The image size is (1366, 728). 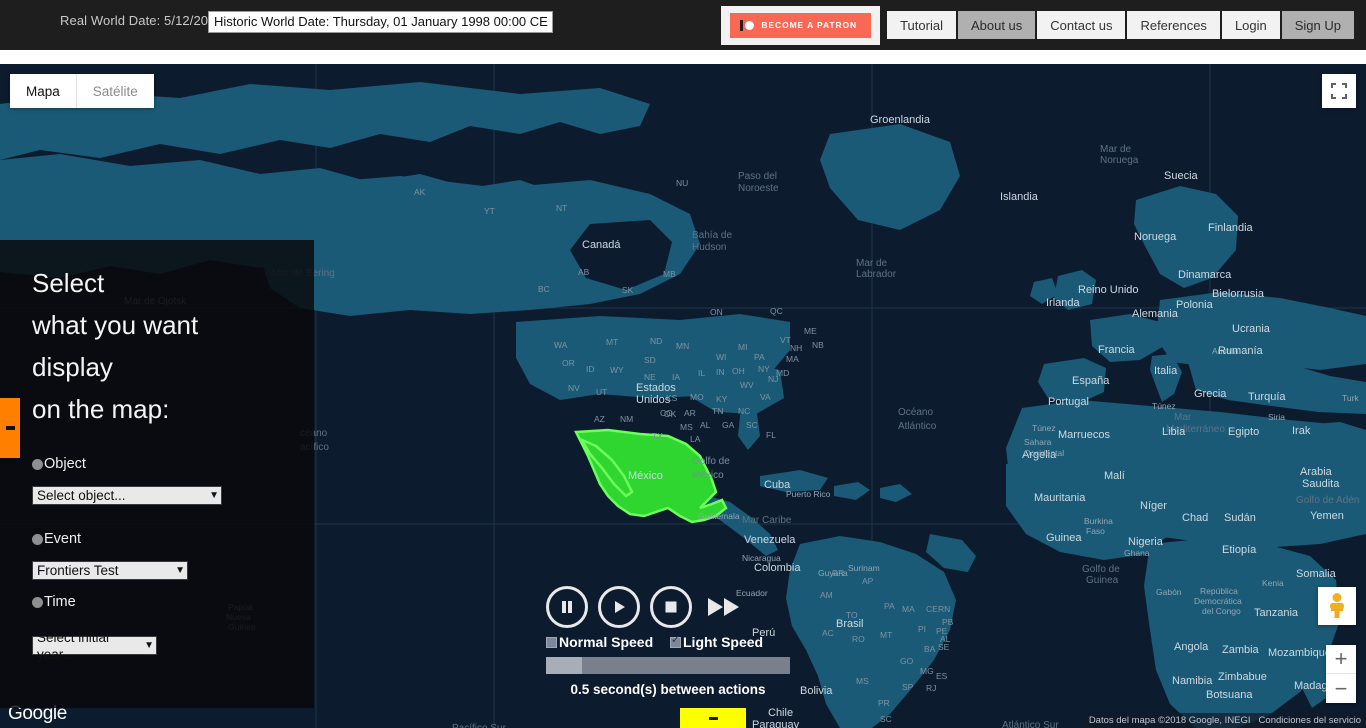 What do you see at coordinates (907, 661) in the screenshot?
I see `svg-text: GO` at bounding box center [907, 661].